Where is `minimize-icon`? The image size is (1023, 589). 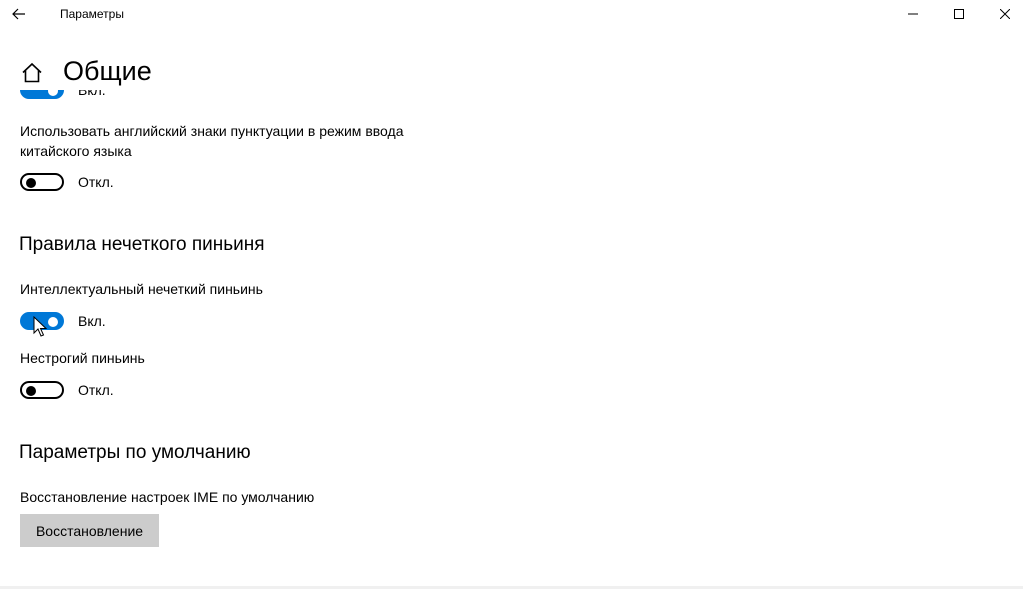
minimize-icon is located at coordinates (913, 14).